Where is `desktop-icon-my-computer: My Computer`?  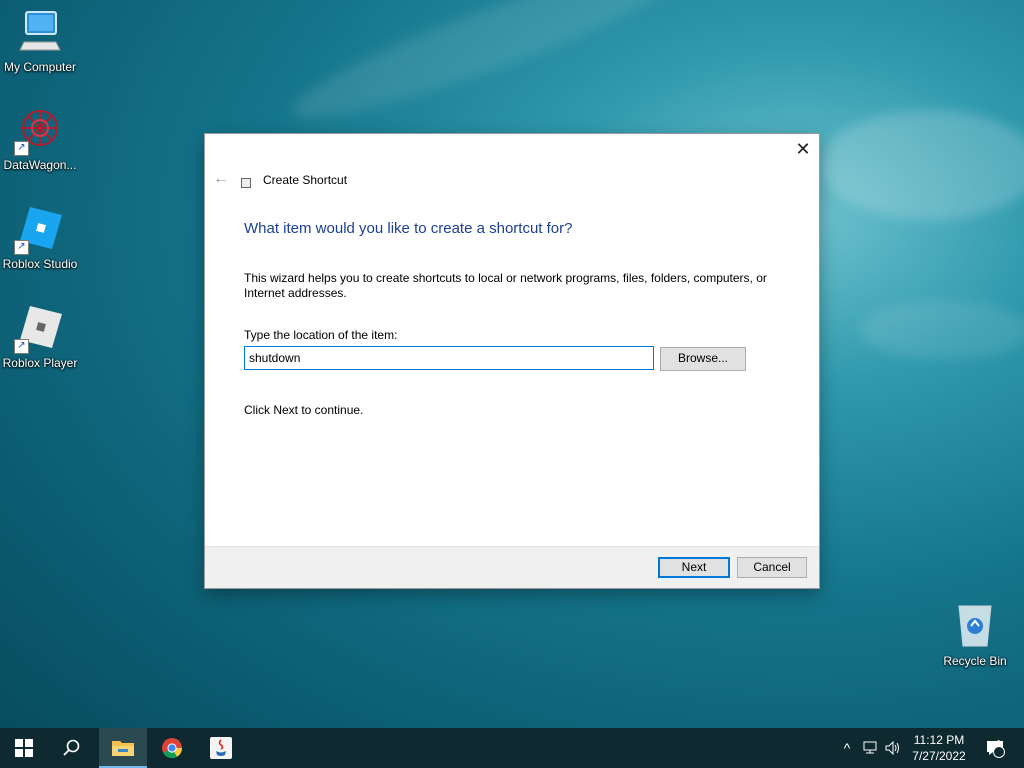
desktop-icon-my-computer: My Computer is located at coordinates (40, 41).